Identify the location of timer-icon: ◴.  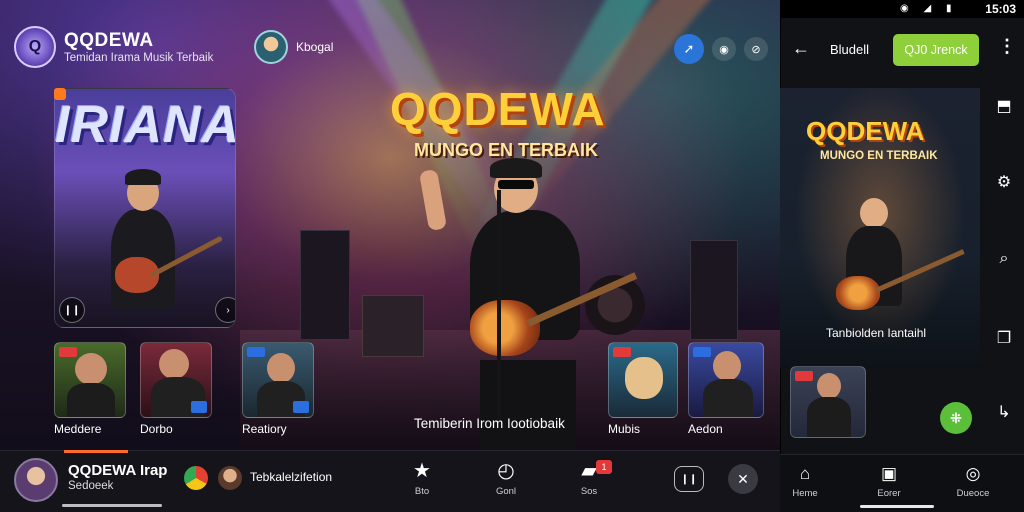
(506, 471).